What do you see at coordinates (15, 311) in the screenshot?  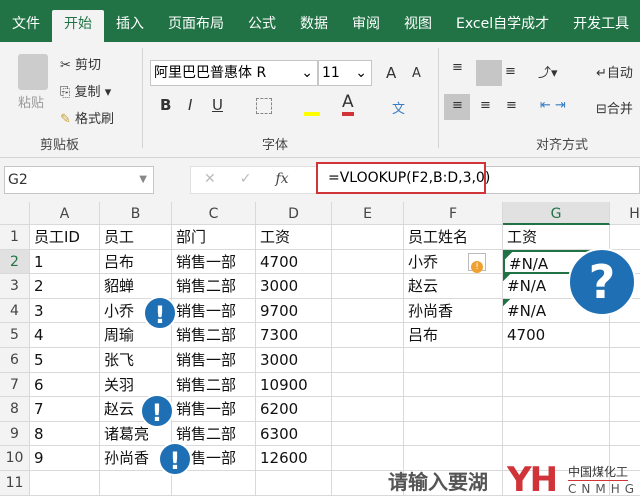 I see `row-header: 4` at bounding box center [15, 311].